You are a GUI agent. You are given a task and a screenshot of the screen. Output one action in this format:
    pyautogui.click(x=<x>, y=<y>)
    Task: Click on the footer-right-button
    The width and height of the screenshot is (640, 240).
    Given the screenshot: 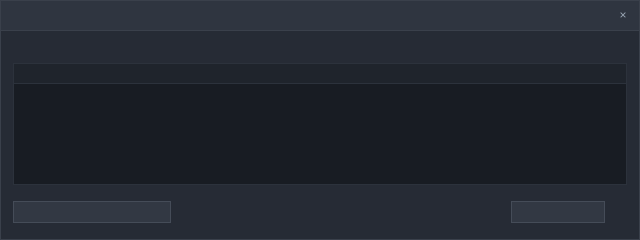 What is the action you would take?
    pyautogui.click(x=558, y=212)
    